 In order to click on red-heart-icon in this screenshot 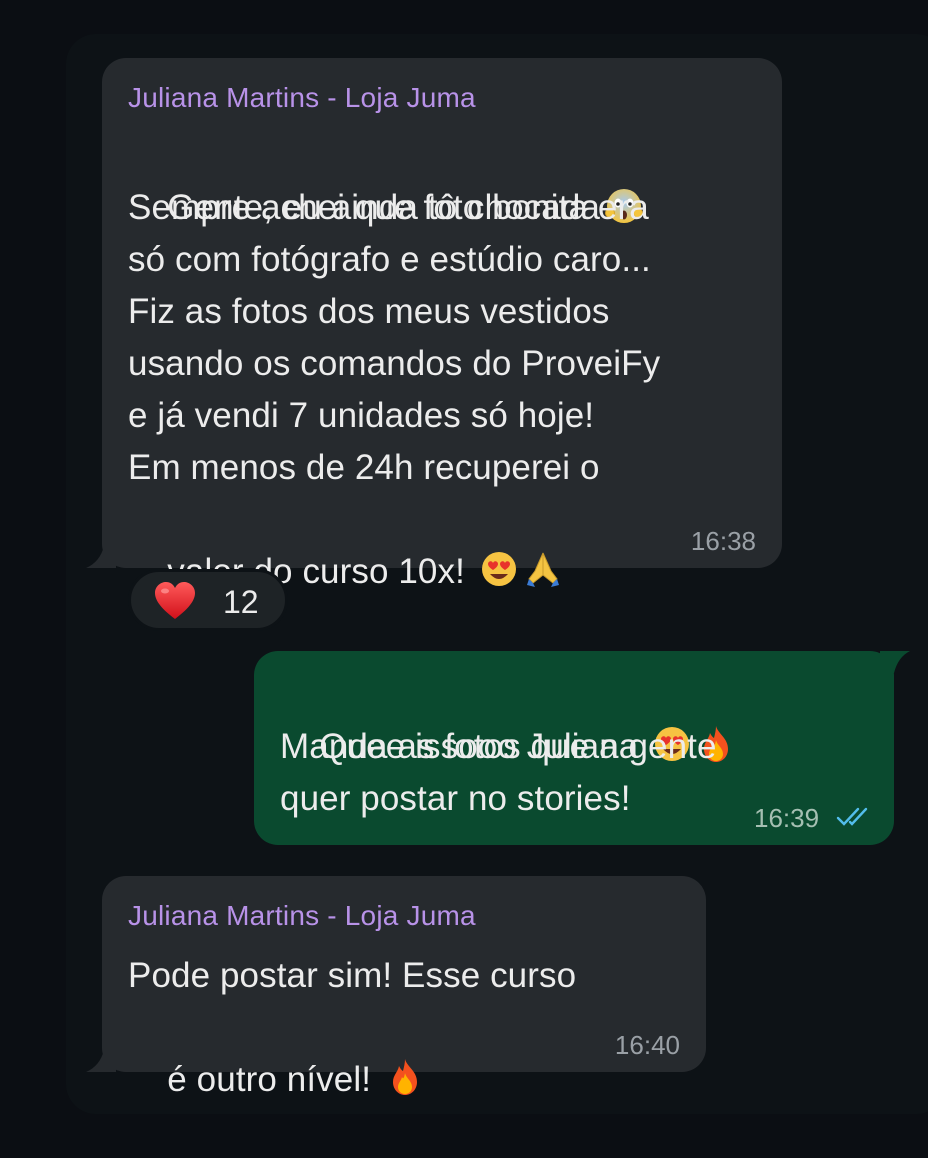, I will do `click(175, 600)`.